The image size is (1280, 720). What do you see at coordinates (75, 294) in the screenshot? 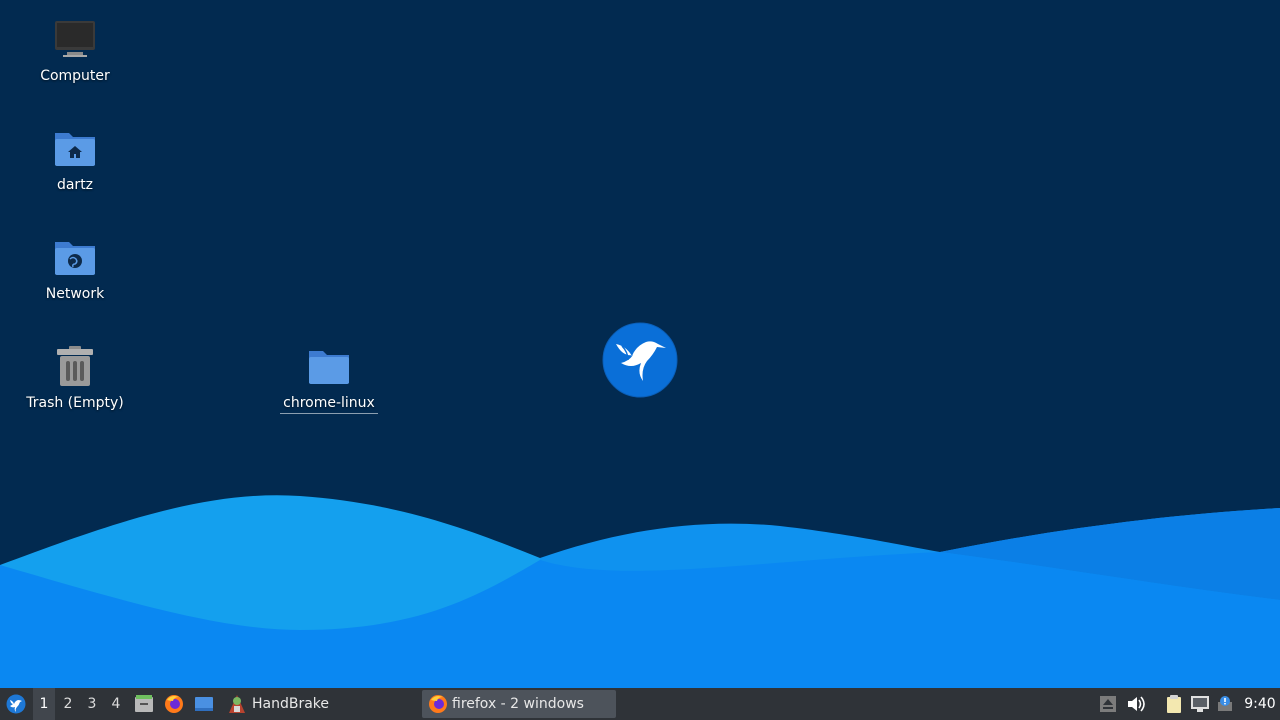
I see `desktop-icon-label: Network` at bounding box center [75, 294].